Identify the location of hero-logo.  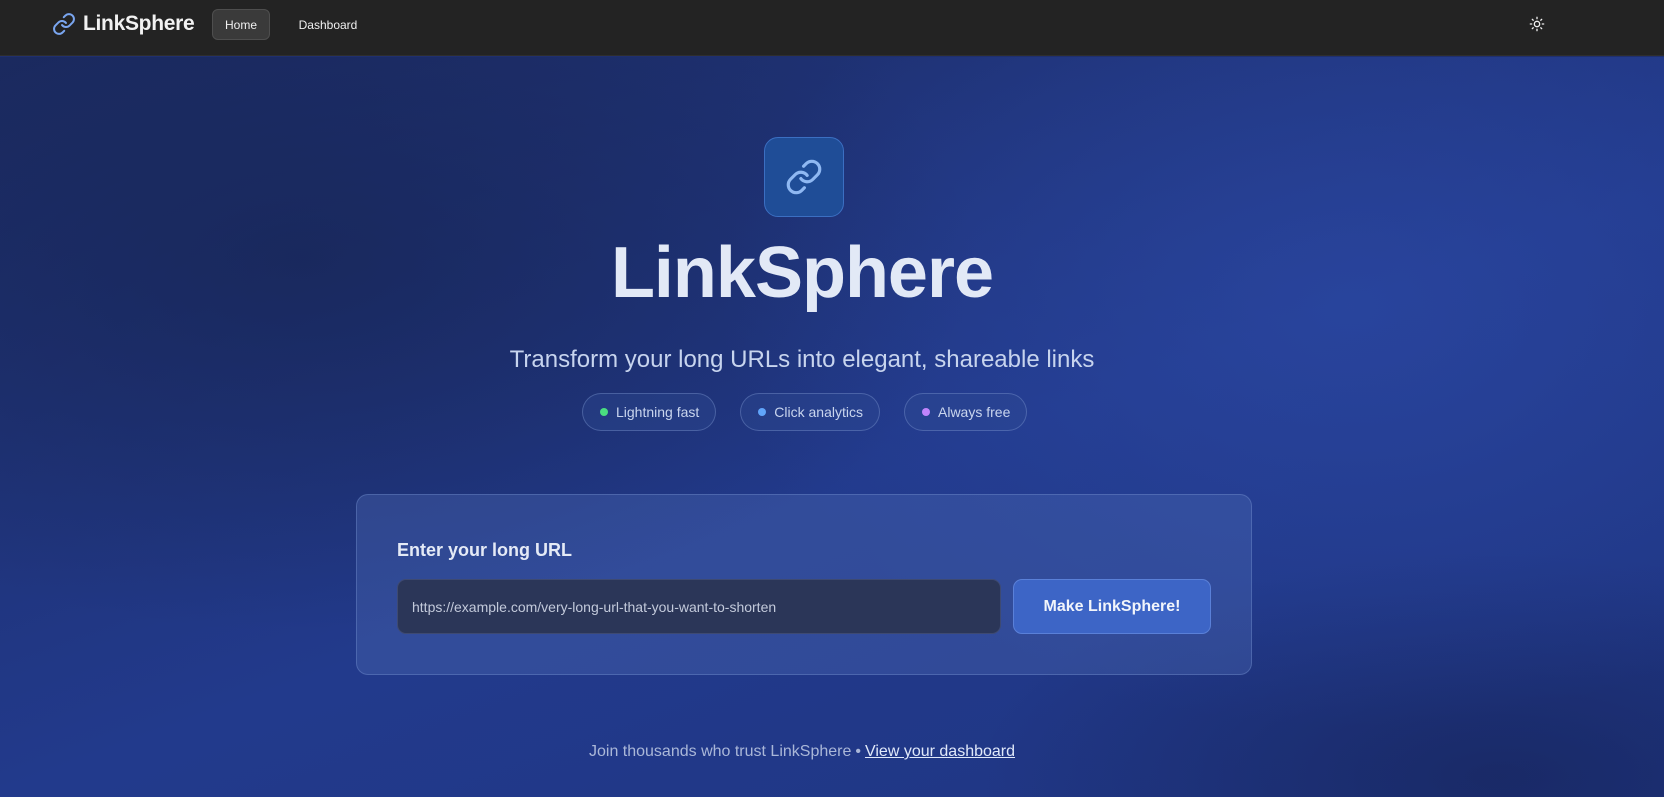
(804, 177).